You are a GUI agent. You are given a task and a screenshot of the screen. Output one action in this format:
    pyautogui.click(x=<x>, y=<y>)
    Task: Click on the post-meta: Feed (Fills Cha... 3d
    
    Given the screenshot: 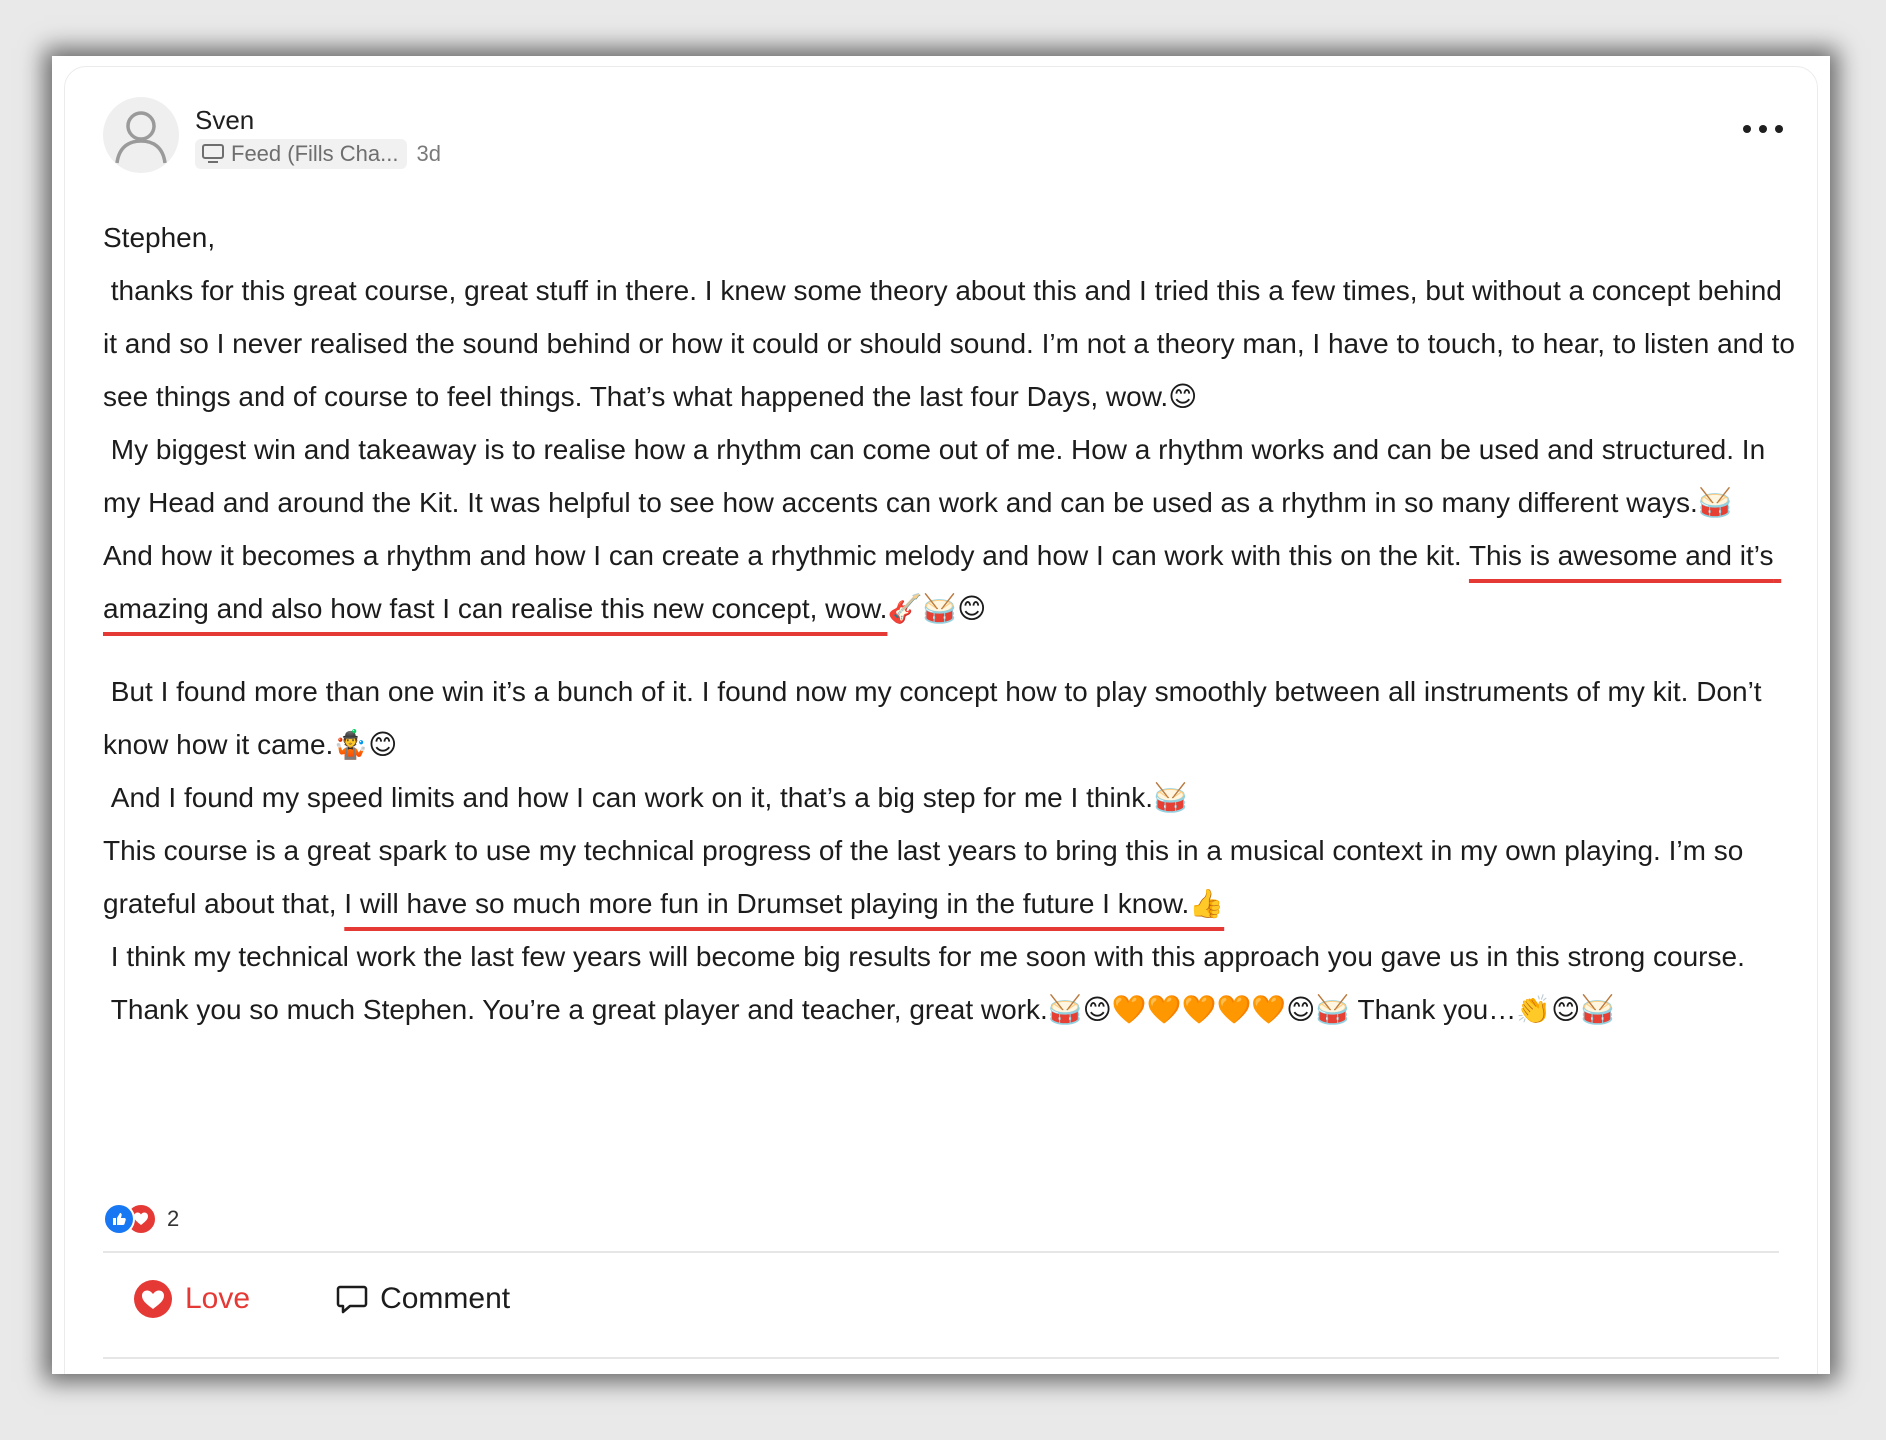 What is the action you would take?
    pyautogui.click(x=318, y=154)
    